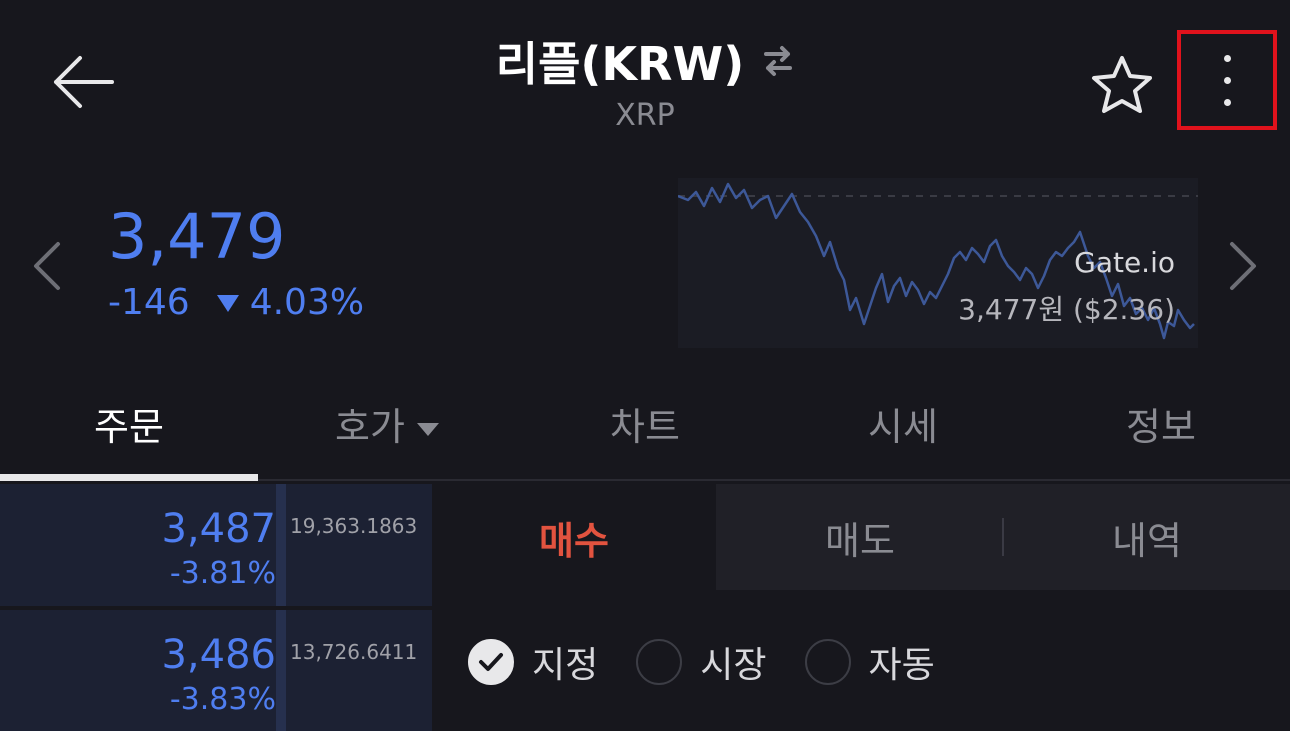 This screenshot has width=1290, height=731. Describe the element at coordinates (1147, 537) in the screenshot. I see `history-tab: 내역` at that location.